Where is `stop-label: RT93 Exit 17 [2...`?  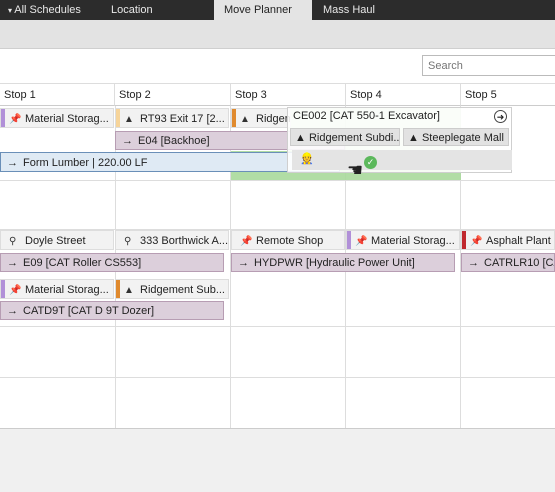
stop-label: RT93 Exit 17 [2... is located at coordinates (182, 119).